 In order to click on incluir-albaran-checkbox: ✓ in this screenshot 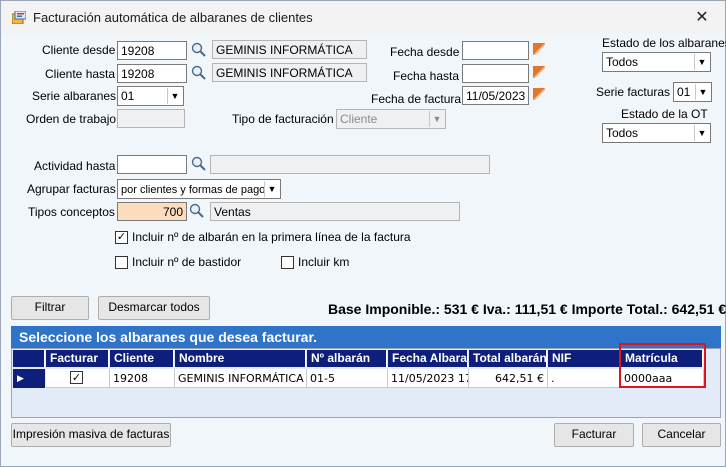, I will do `click(121, 237)`.